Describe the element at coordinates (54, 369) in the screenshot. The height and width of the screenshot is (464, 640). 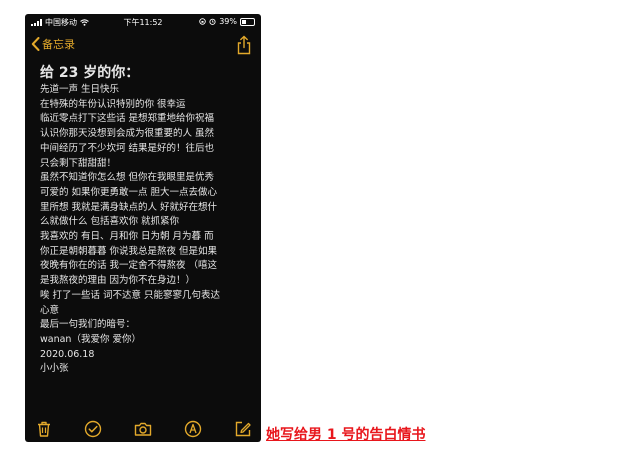
I see `note-line: 小小张` at that location.